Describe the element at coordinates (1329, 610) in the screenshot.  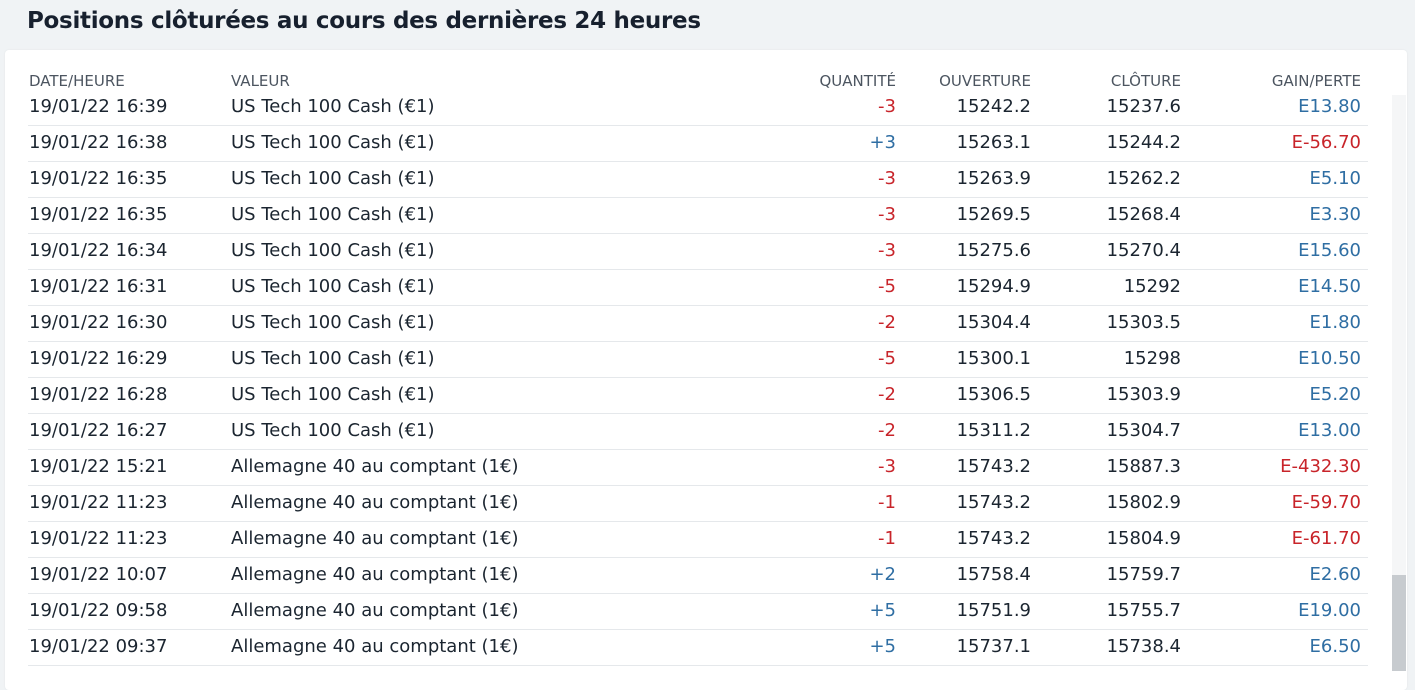
I see `position-profit-loss: E19.00` at that location.